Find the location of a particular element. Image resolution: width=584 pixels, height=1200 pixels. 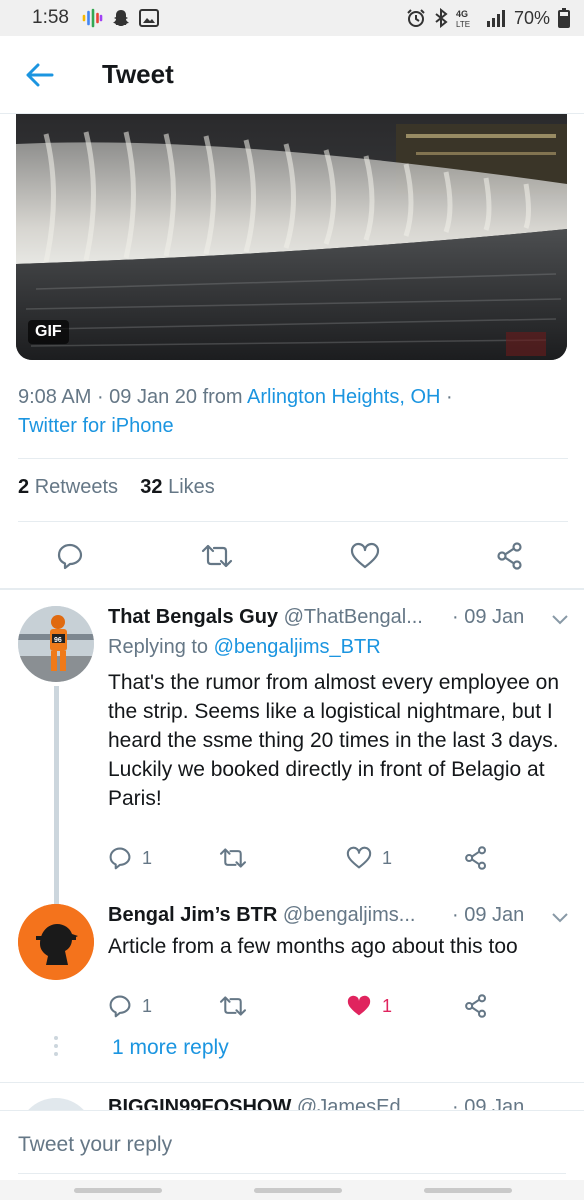

status-bar: 1:58 4G LTE 70% is located at coordinates (292, 18).